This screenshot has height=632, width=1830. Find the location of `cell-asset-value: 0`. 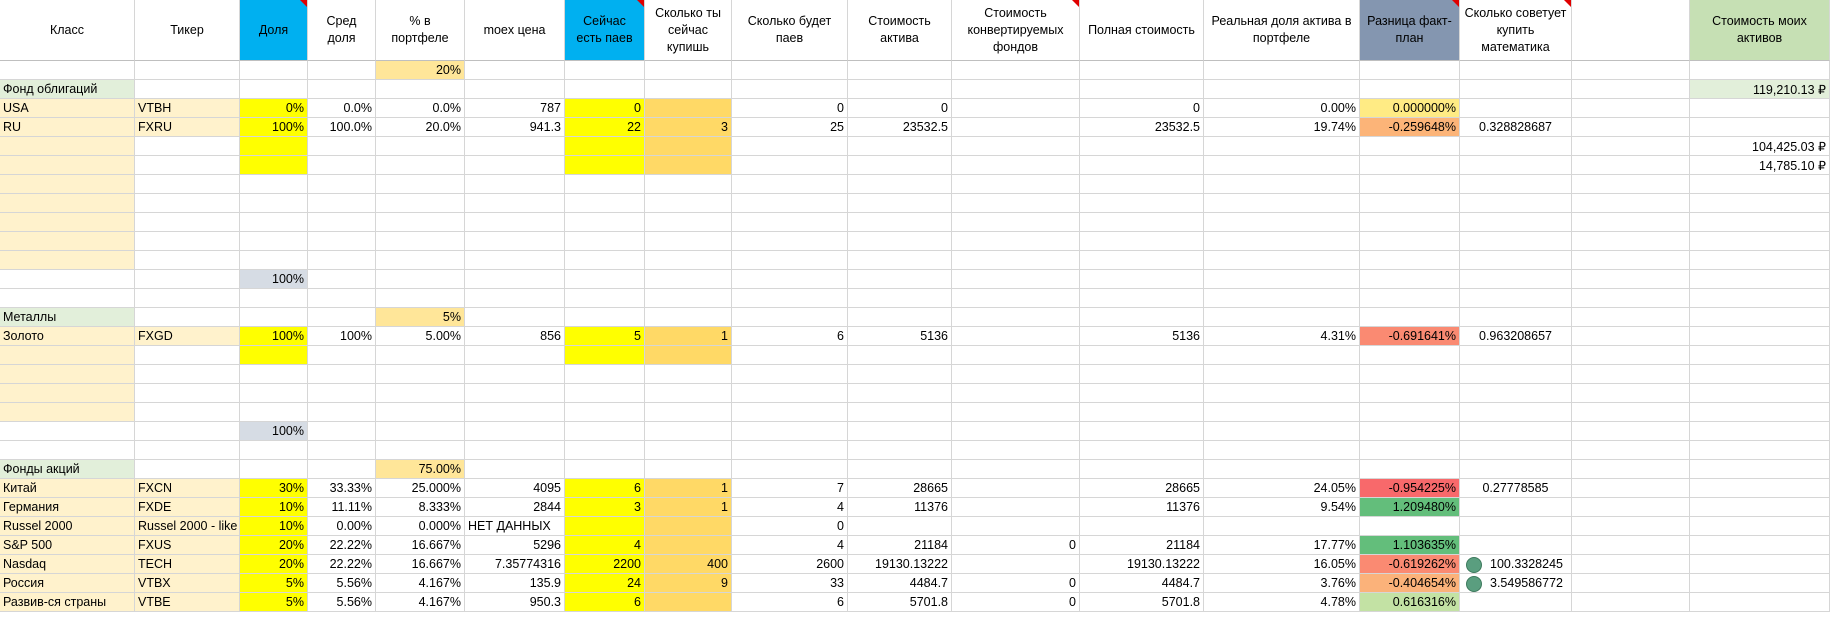

cell-asset-value: 0 is located at coordinates (900, 108).